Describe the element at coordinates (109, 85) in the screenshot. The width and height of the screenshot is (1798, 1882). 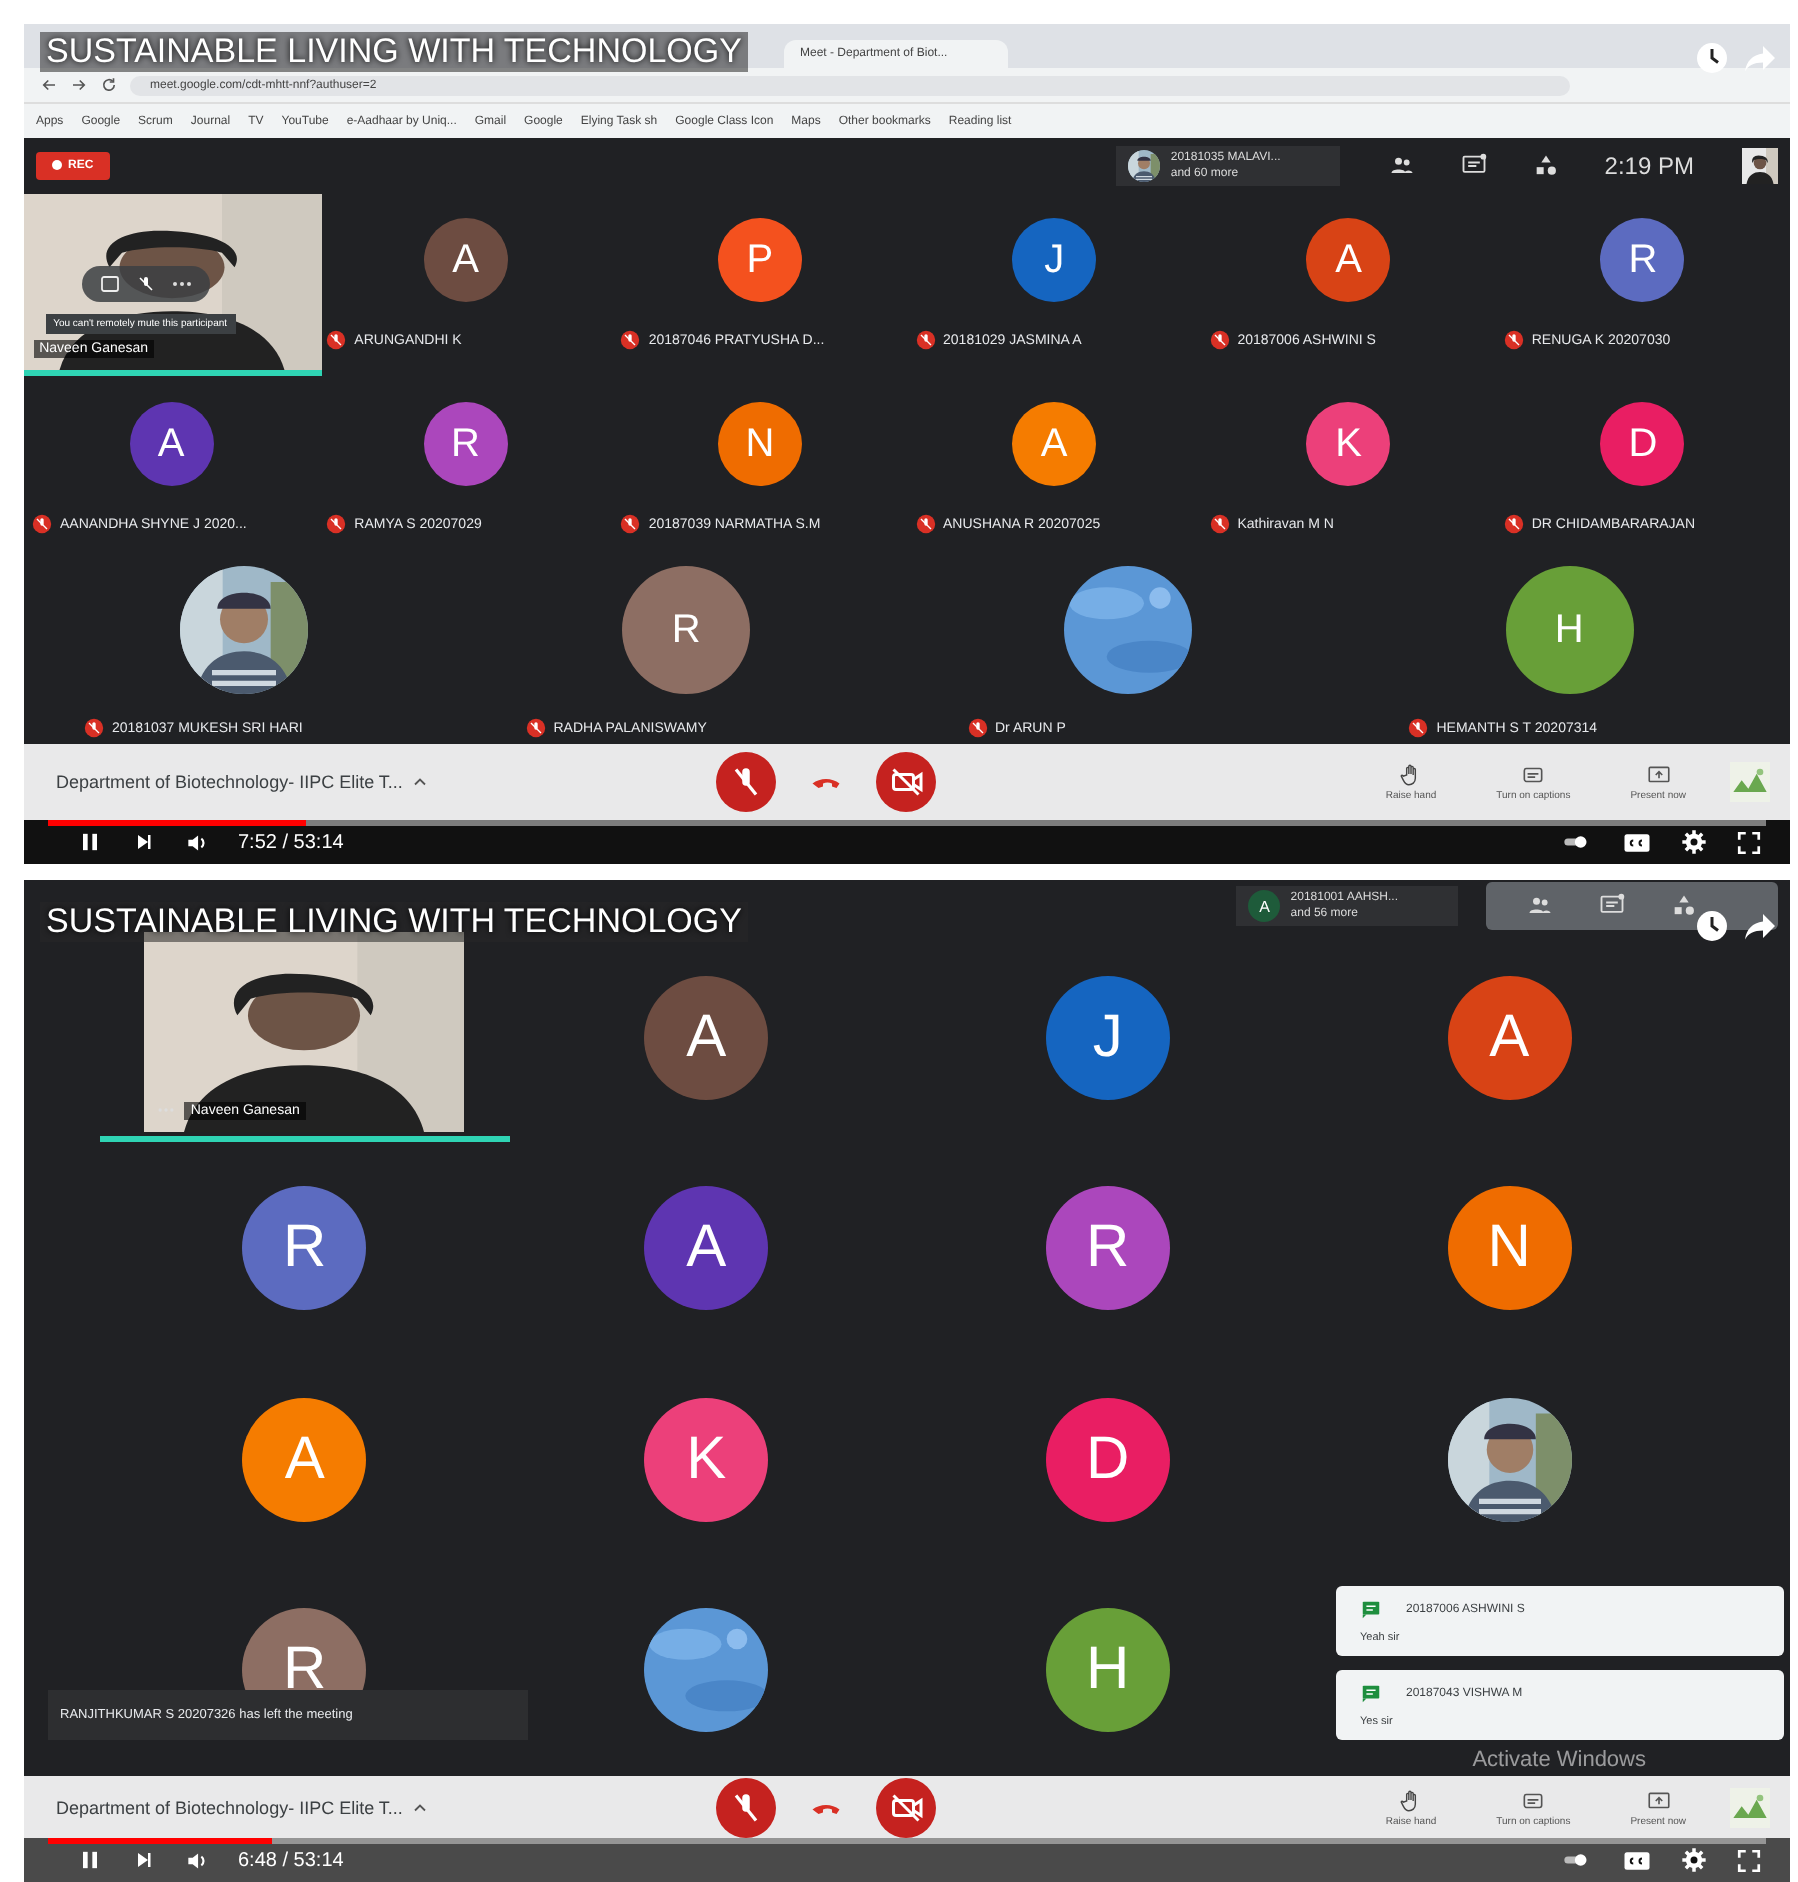
I see `reload-icon` at that location.